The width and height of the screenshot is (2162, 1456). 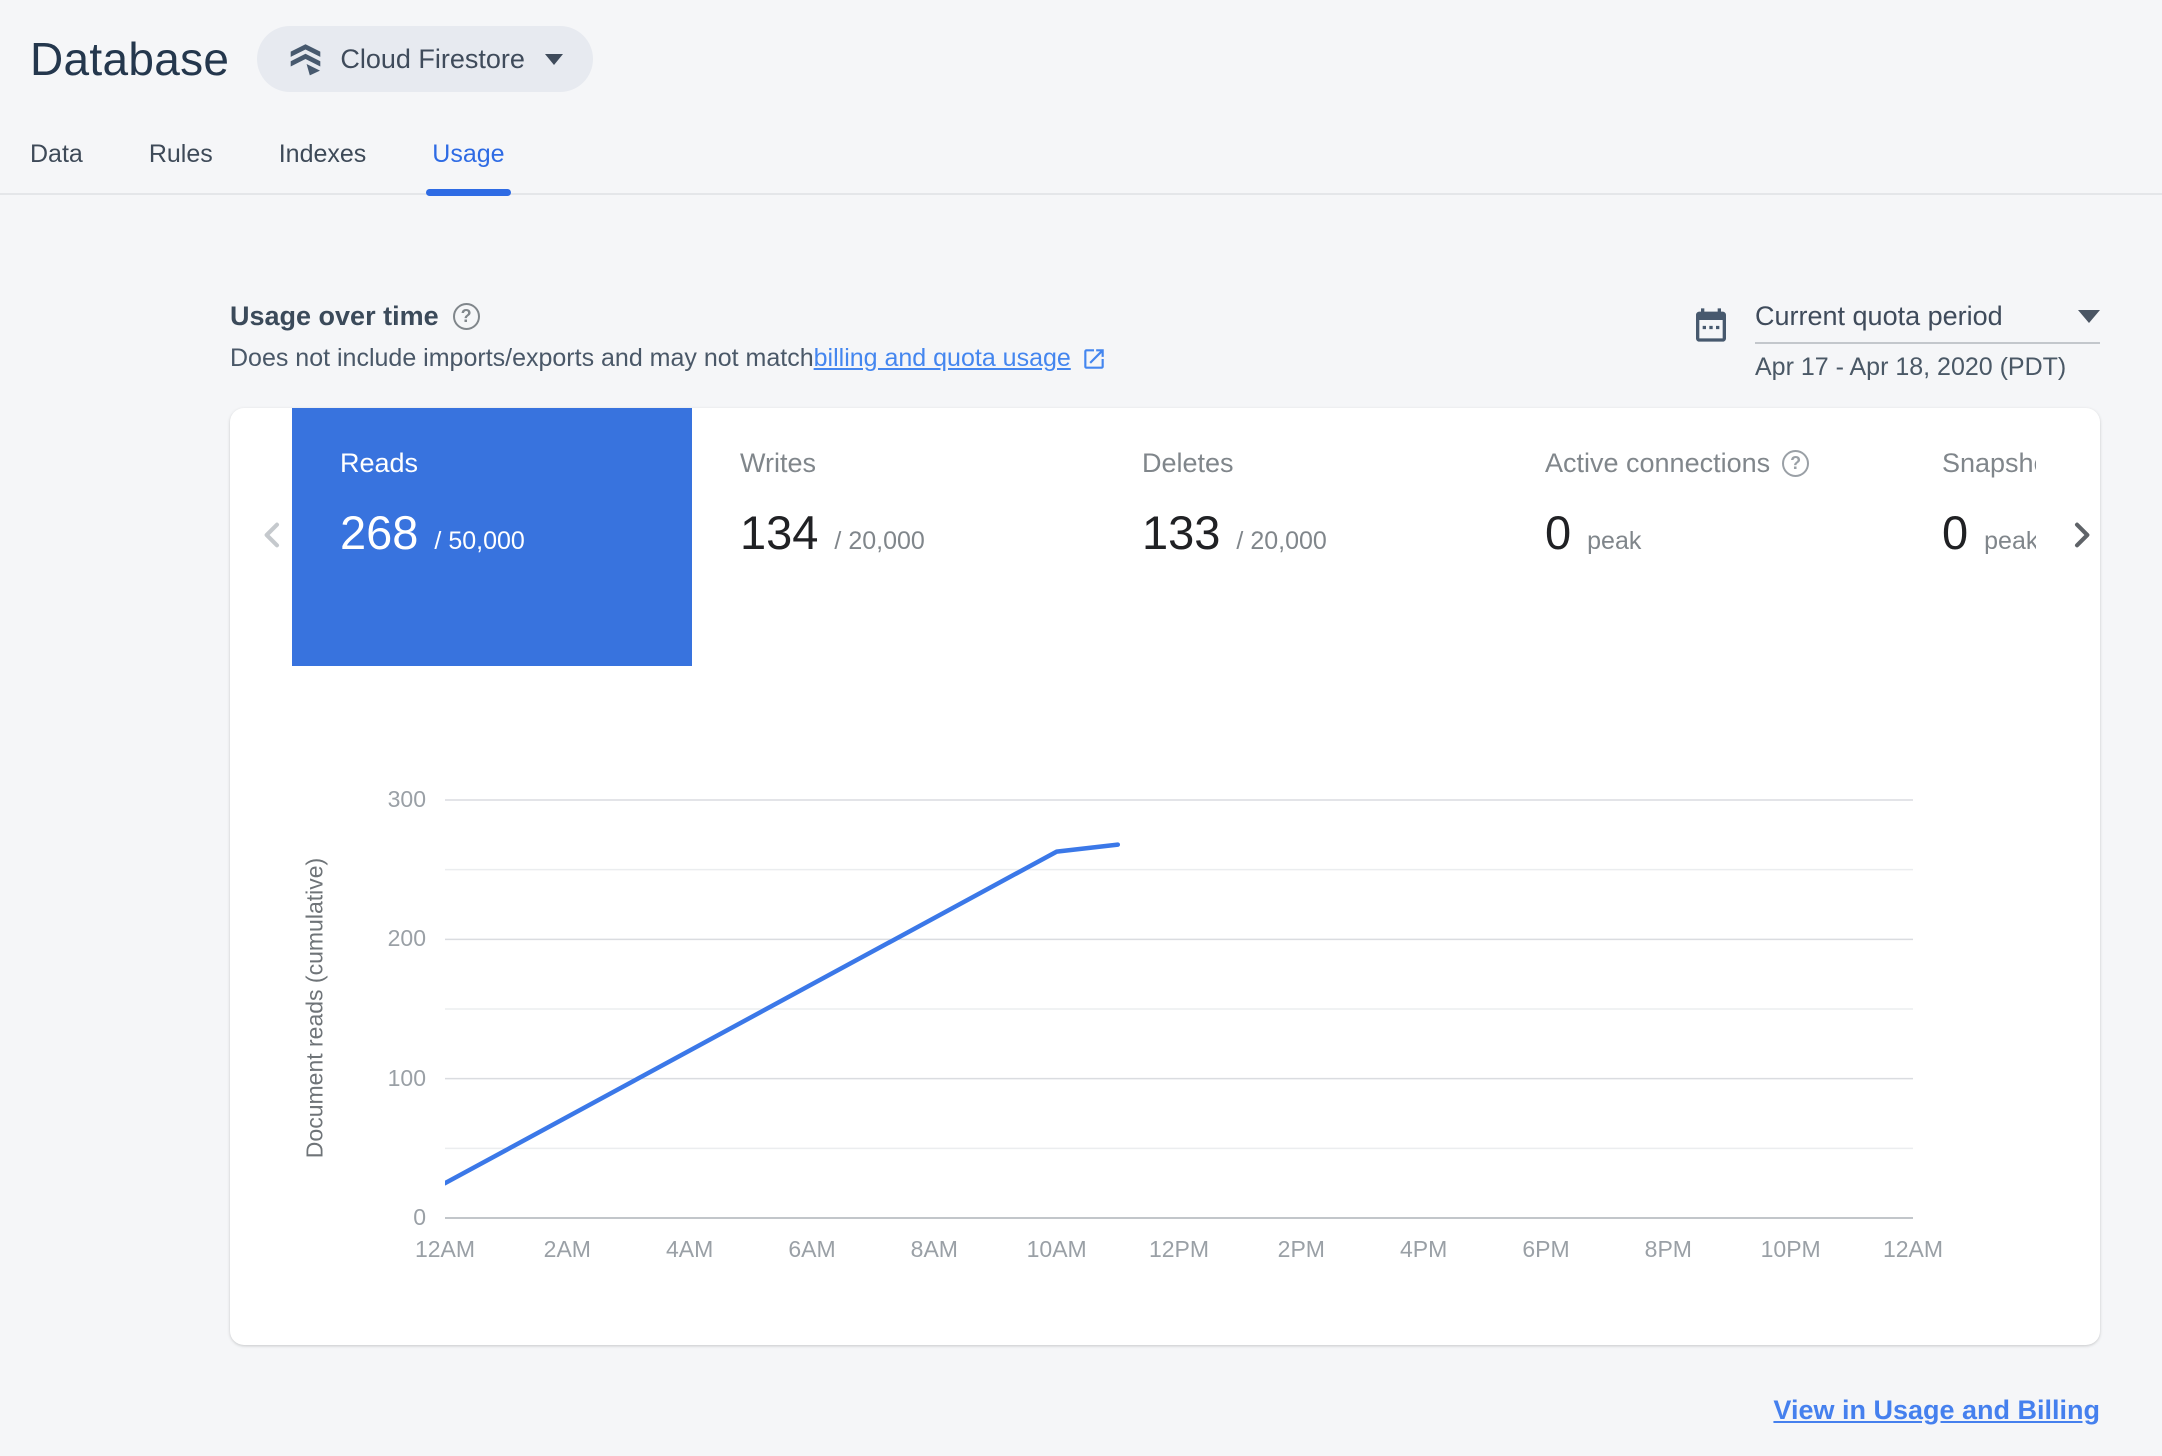 I want to click on metric-deletes: Deletes 133 / 20,000, so click(x=1234, y=537).